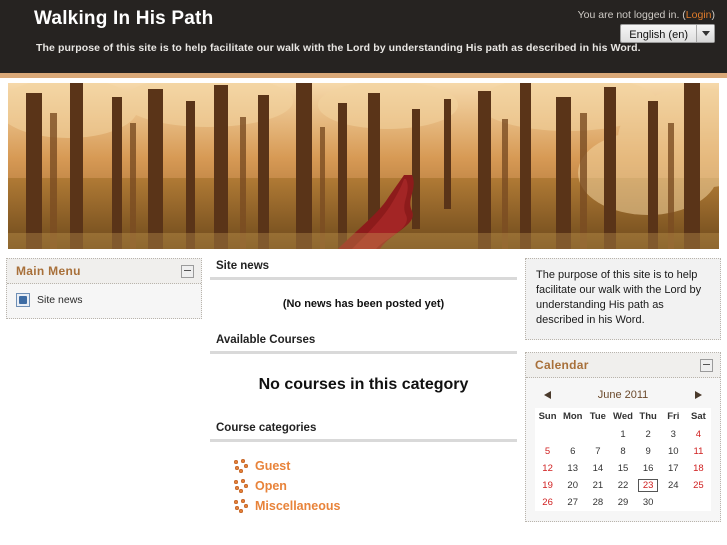 The width and height of the screenshot is (727, 545). I want to click on calendar-day: 30, so click(648, 502).